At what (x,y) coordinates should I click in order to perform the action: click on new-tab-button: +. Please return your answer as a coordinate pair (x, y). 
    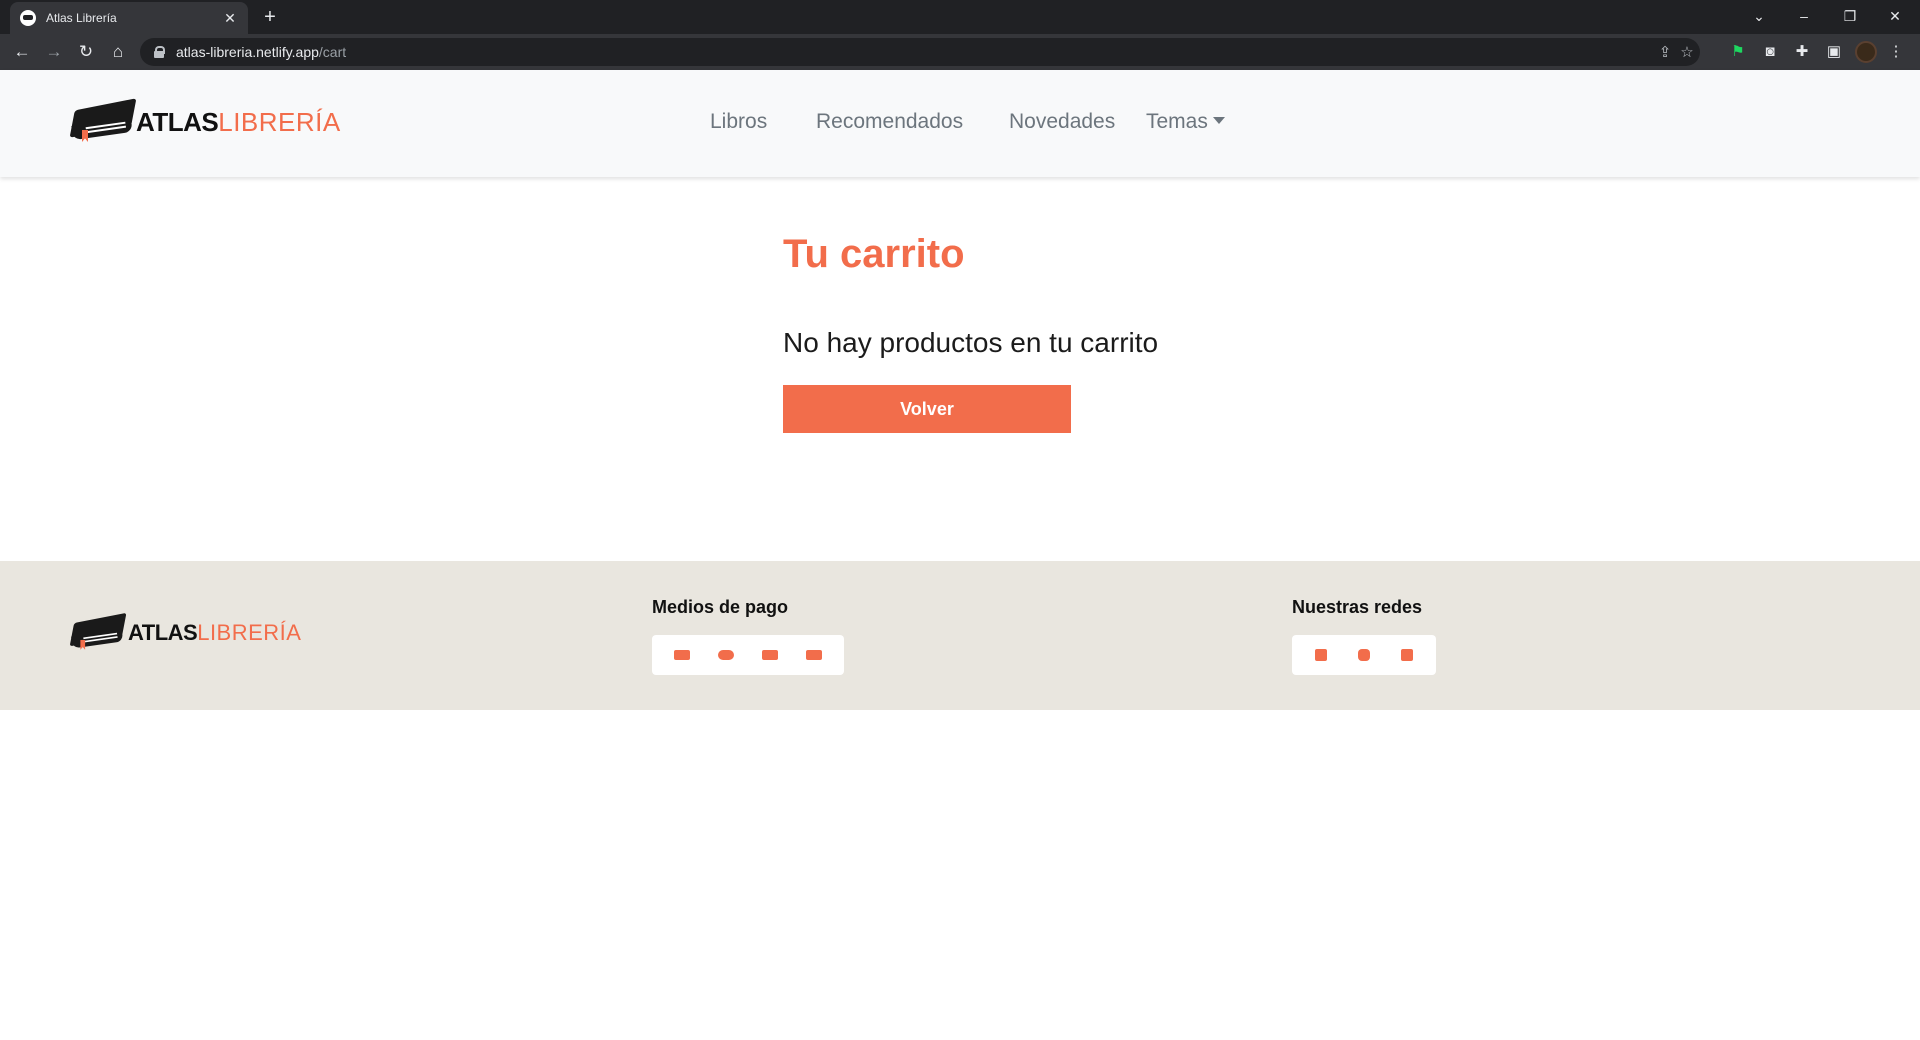
    Looking at the image, I should click on (270, 17).